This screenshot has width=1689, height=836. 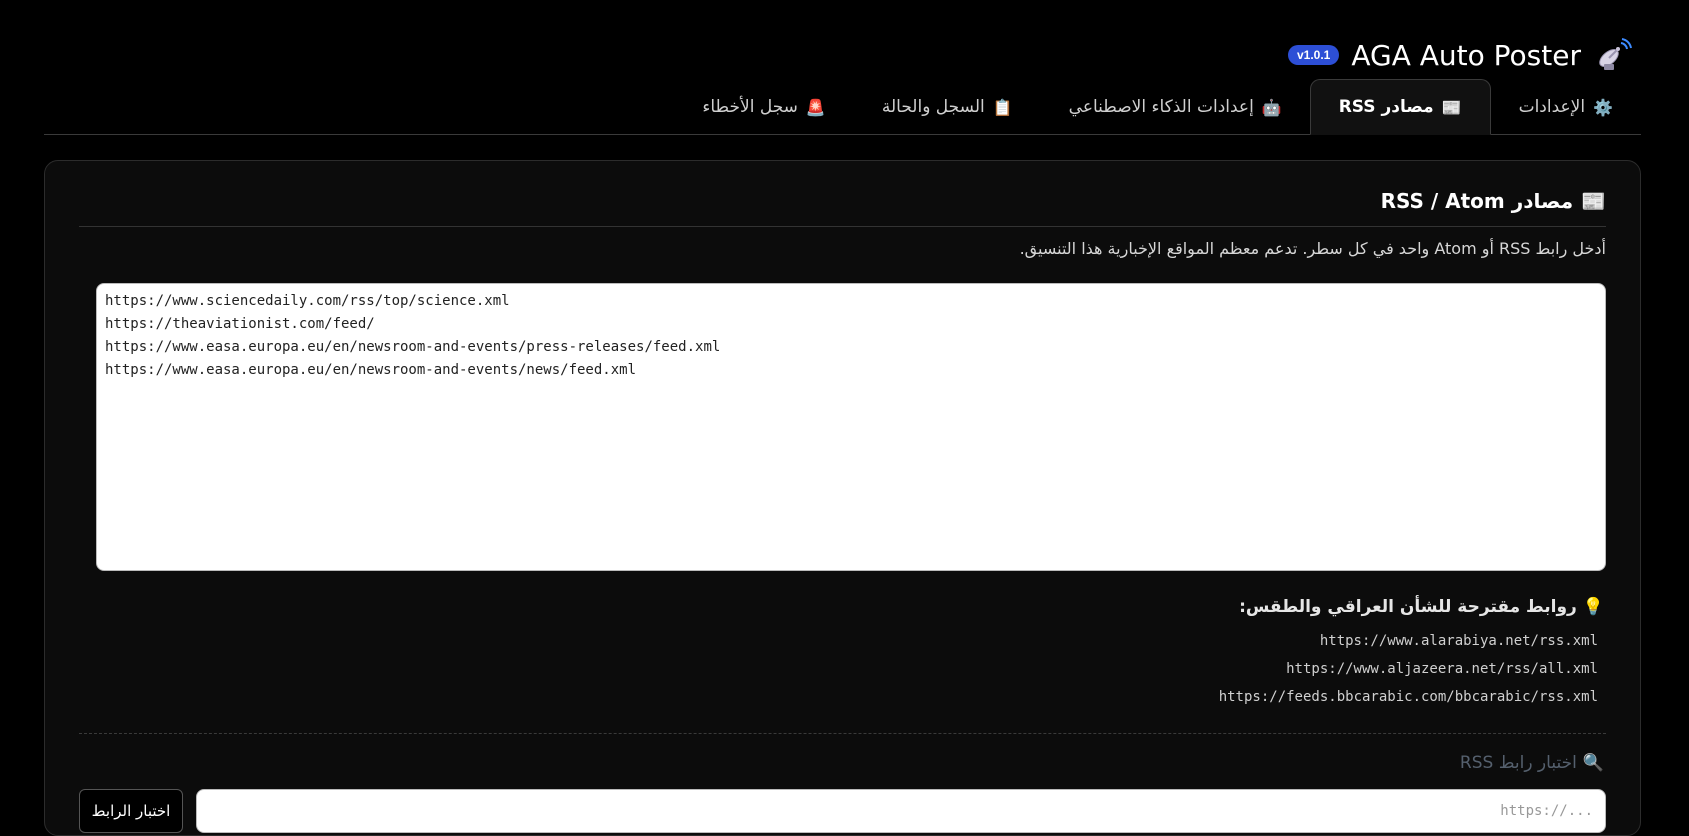 What do you see at coordinates (1313, 55) in the screenshot?
I see `version-badge: v1.0.1` at bounding box center [1313, 55].